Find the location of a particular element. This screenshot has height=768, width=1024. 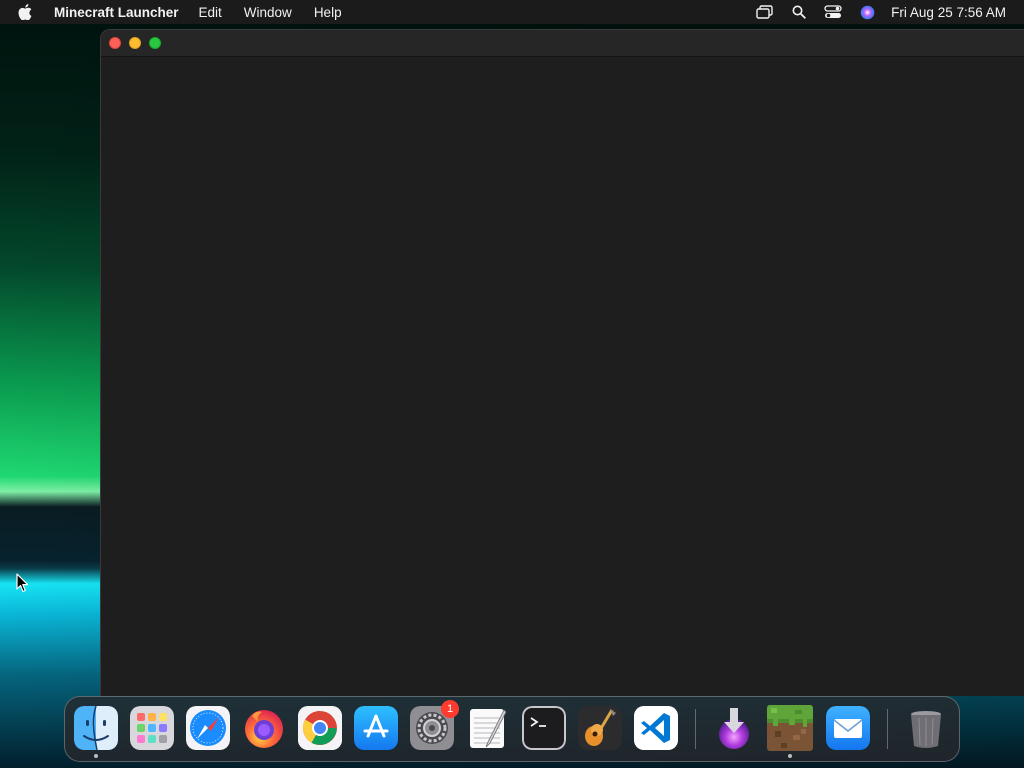

spotlight-search-icon is located at coordinates (799, 12).